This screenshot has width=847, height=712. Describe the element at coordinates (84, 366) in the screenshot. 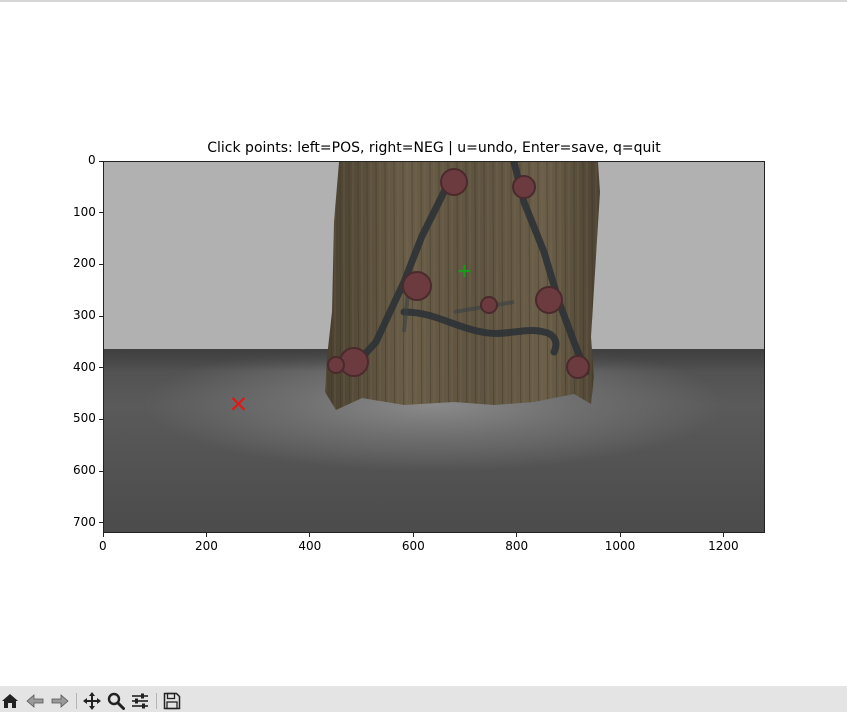

I see `y-tick-label: 400` at that location.